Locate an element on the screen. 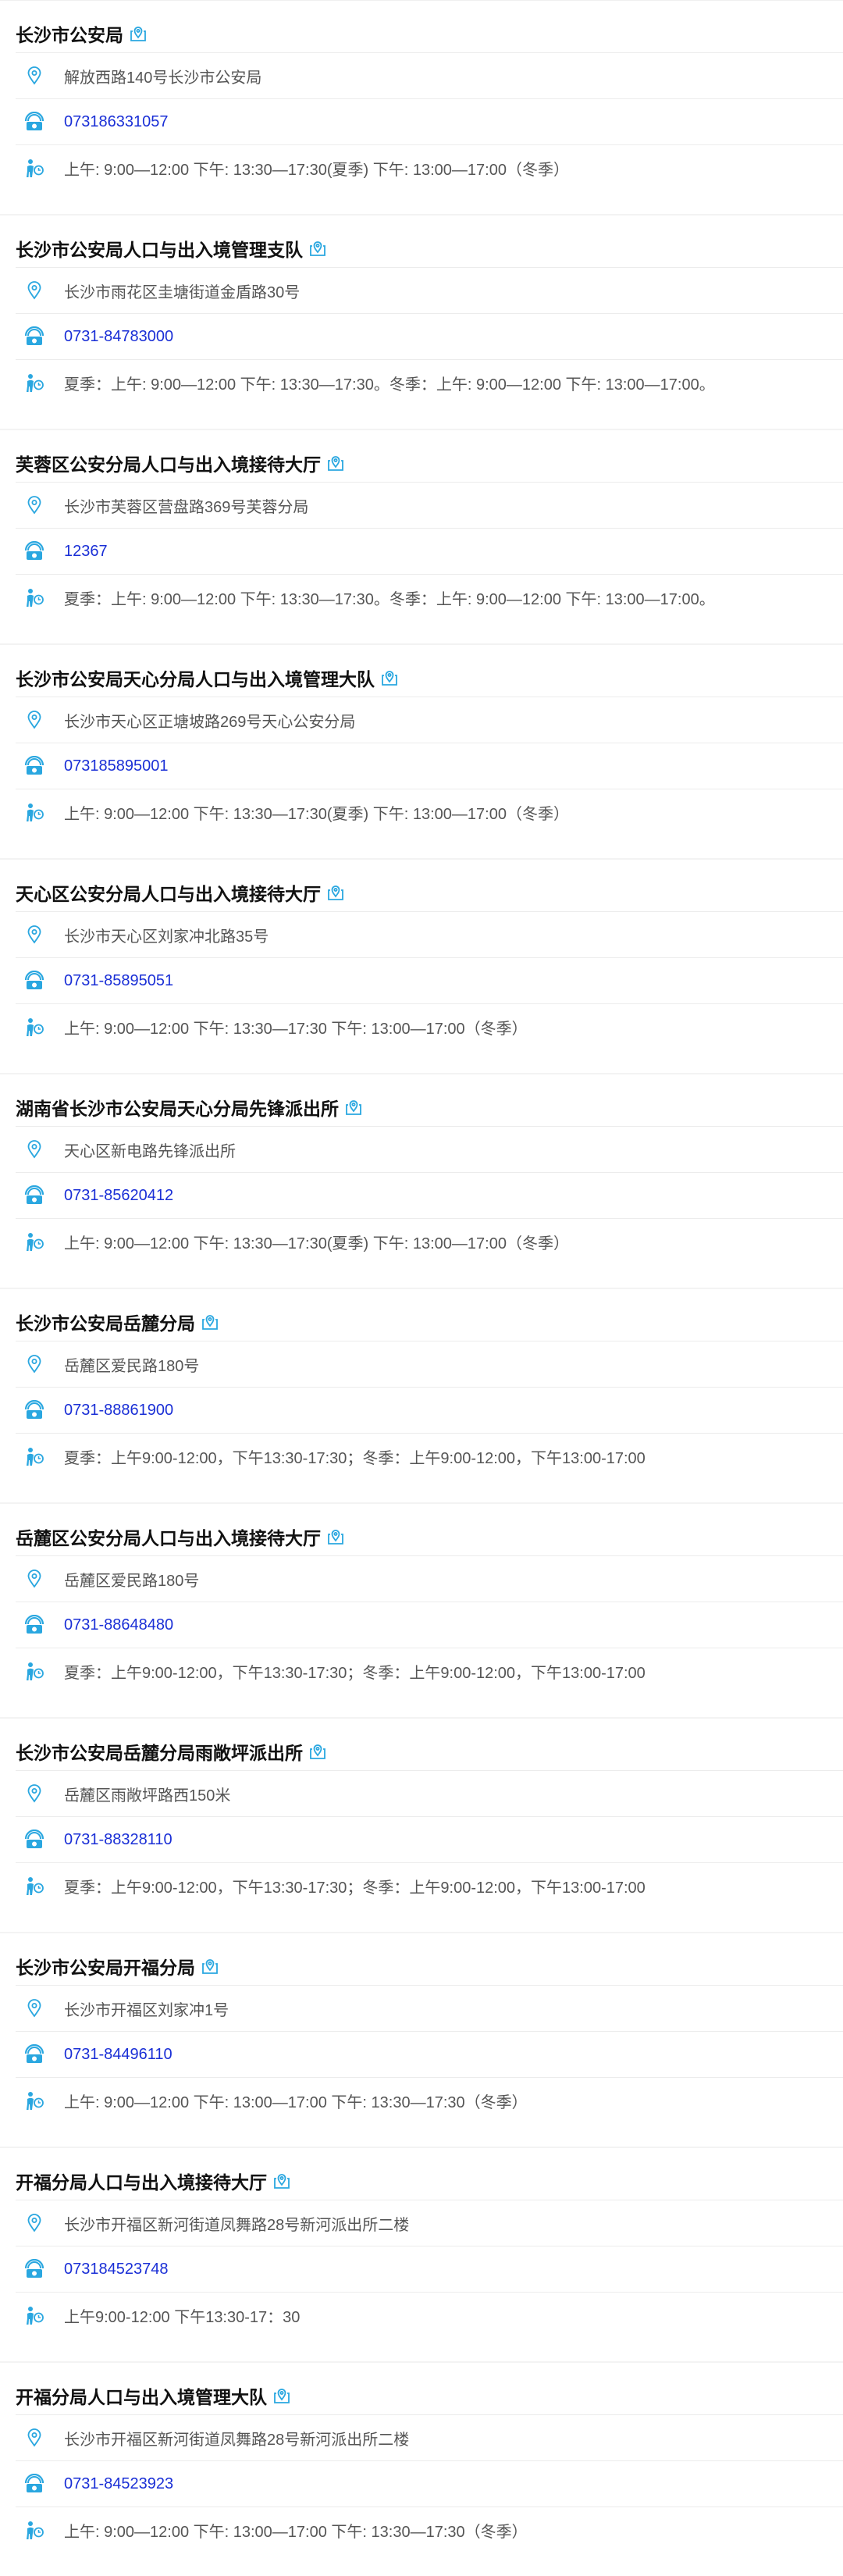  phone-number-link: 0731-88648480 is located at coordinates (119, 1625).